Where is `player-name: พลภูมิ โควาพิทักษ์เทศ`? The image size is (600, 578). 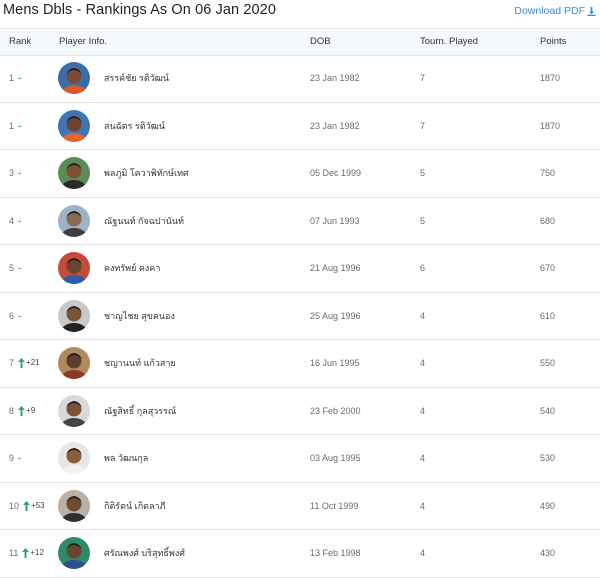
player-name: พลภูมิ โควาพิทักษ์เทศ is located at coordinates (146, 173).